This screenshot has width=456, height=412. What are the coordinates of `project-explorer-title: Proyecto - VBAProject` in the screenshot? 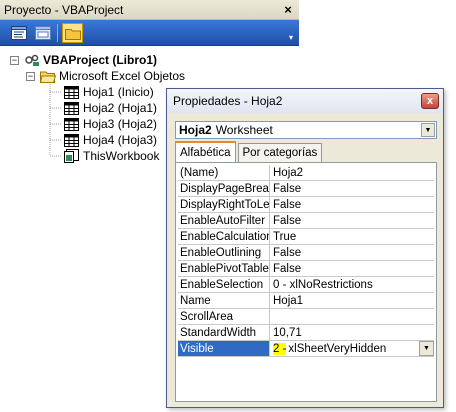 It's located at (64, 9).